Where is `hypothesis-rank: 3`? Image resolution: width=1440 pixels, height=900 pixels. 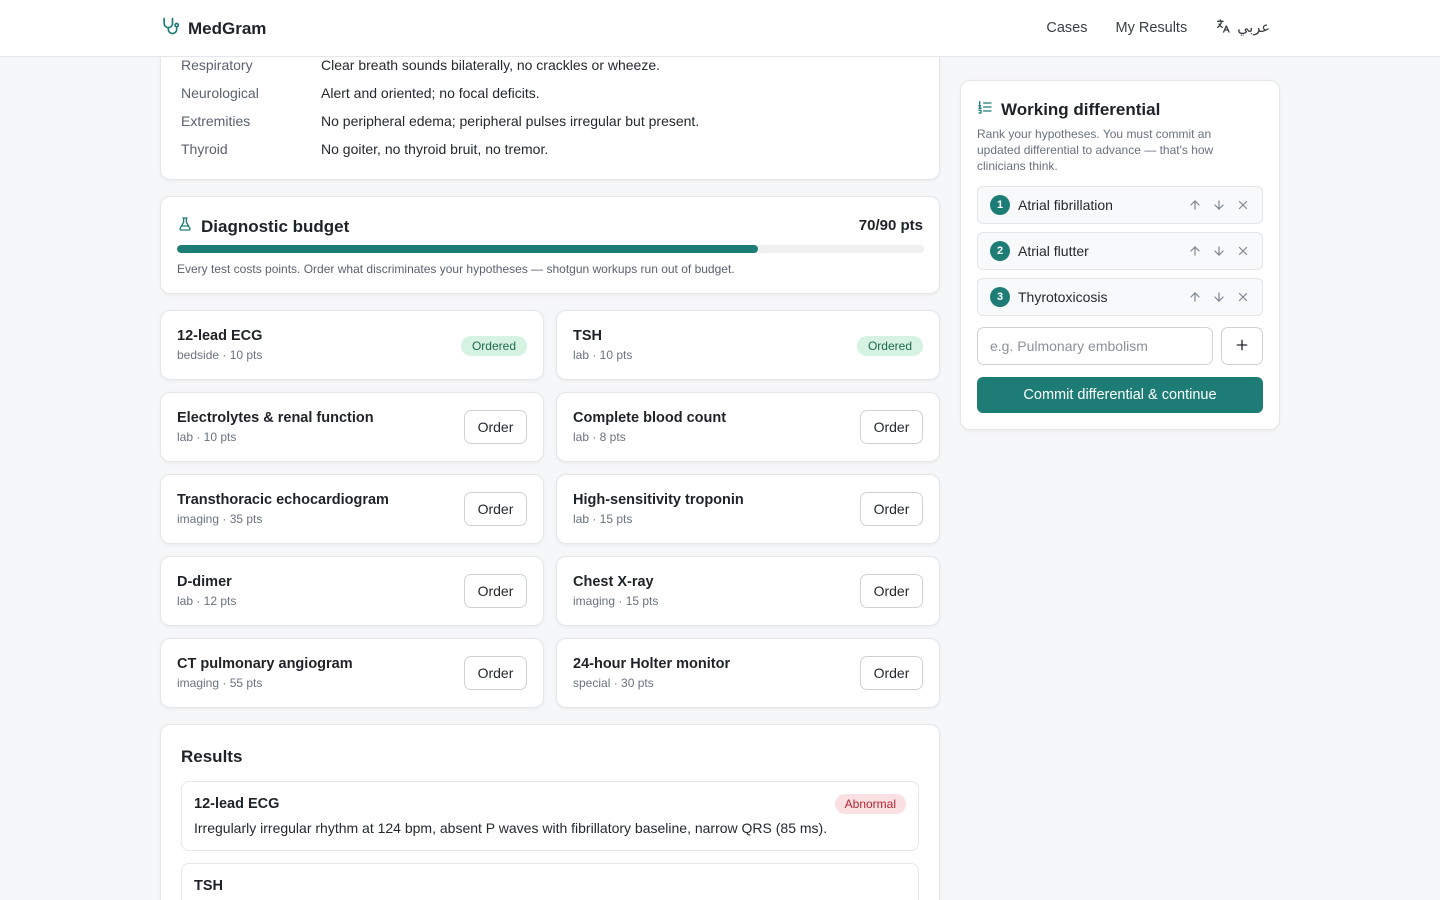 hypothesis-rank: 3 is located at coordinates (1000, 297).